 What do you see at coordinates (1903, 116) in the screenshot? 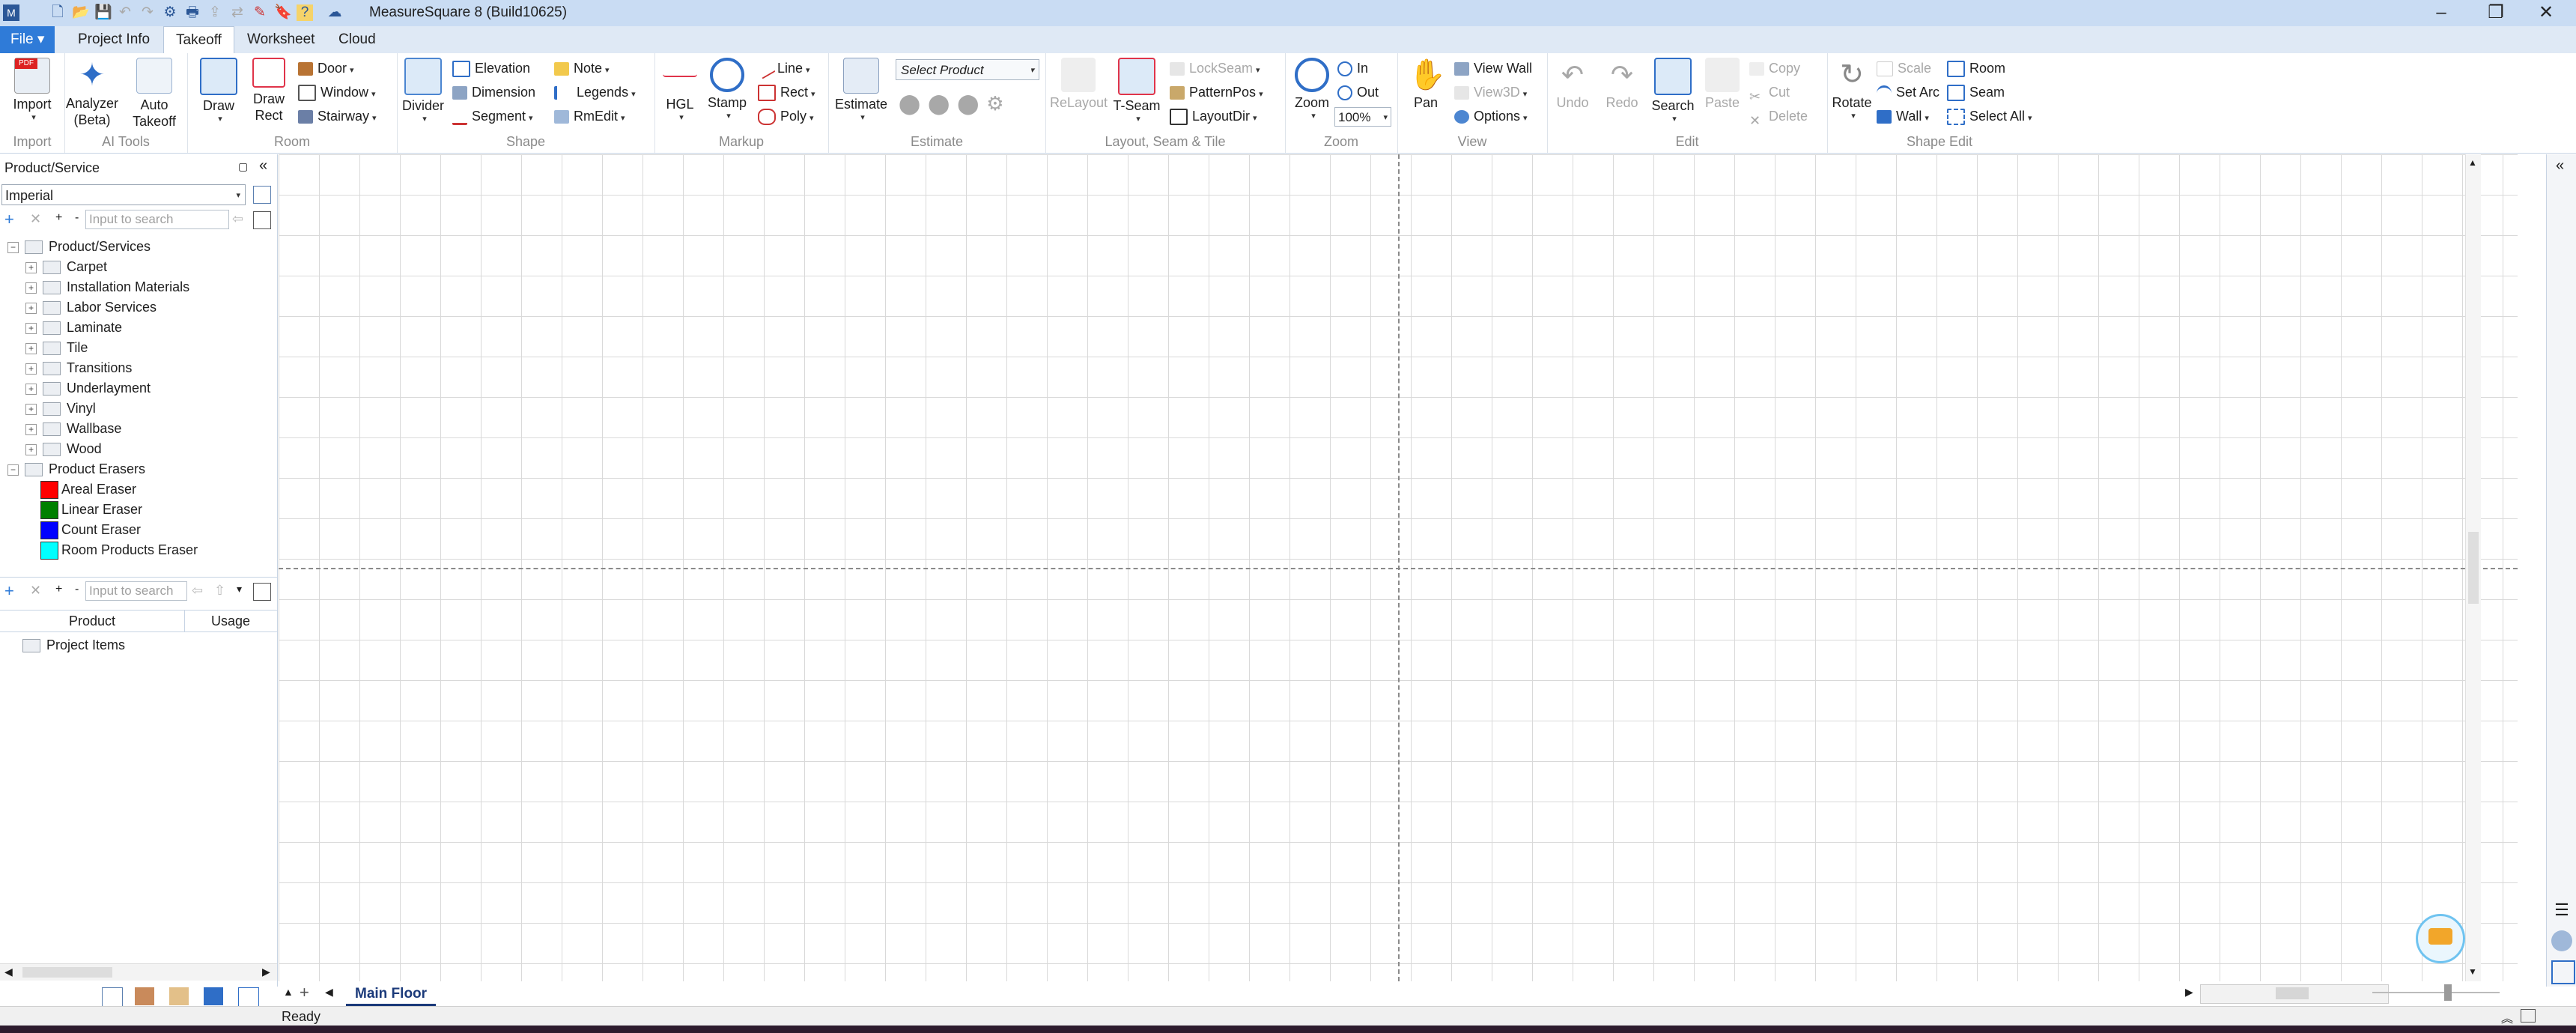
I see `wall-button: Wall ▾` at bounding box center [1903, 116].